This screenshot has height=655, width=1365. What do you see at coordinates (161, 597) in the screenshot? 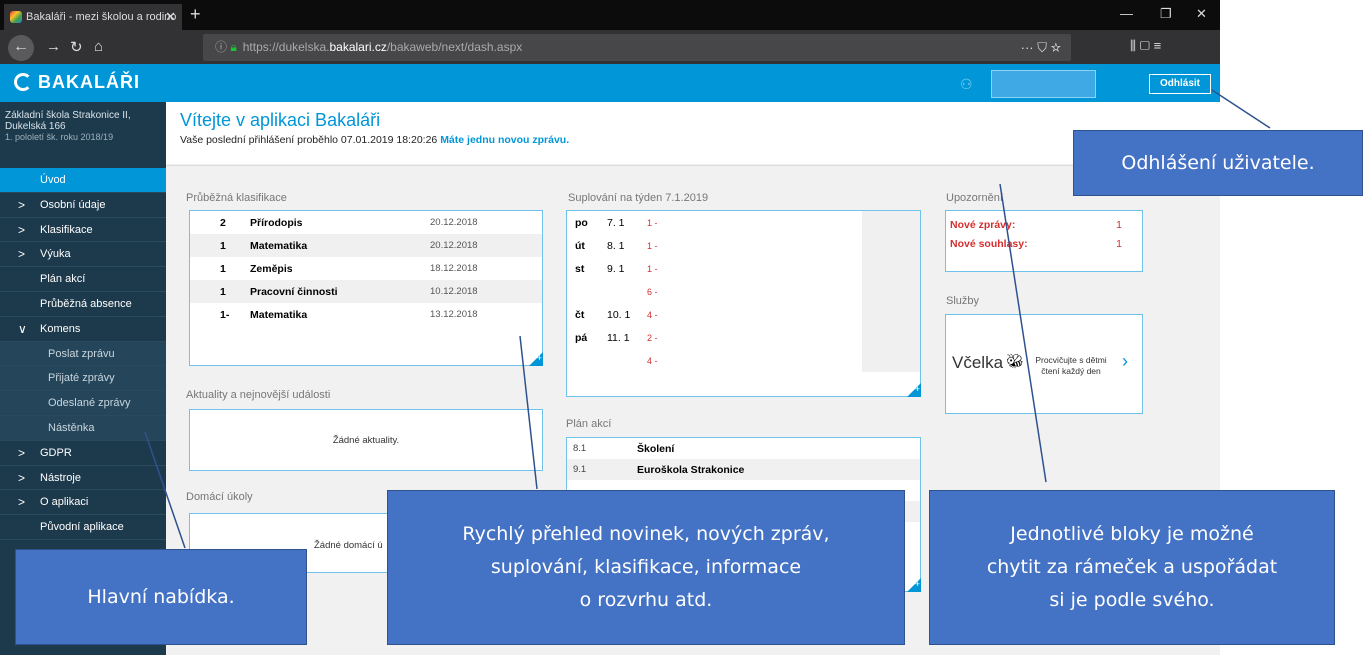
I see `callout-main-menu: Hlavní nabídka.` at bounding box center [161, 597].